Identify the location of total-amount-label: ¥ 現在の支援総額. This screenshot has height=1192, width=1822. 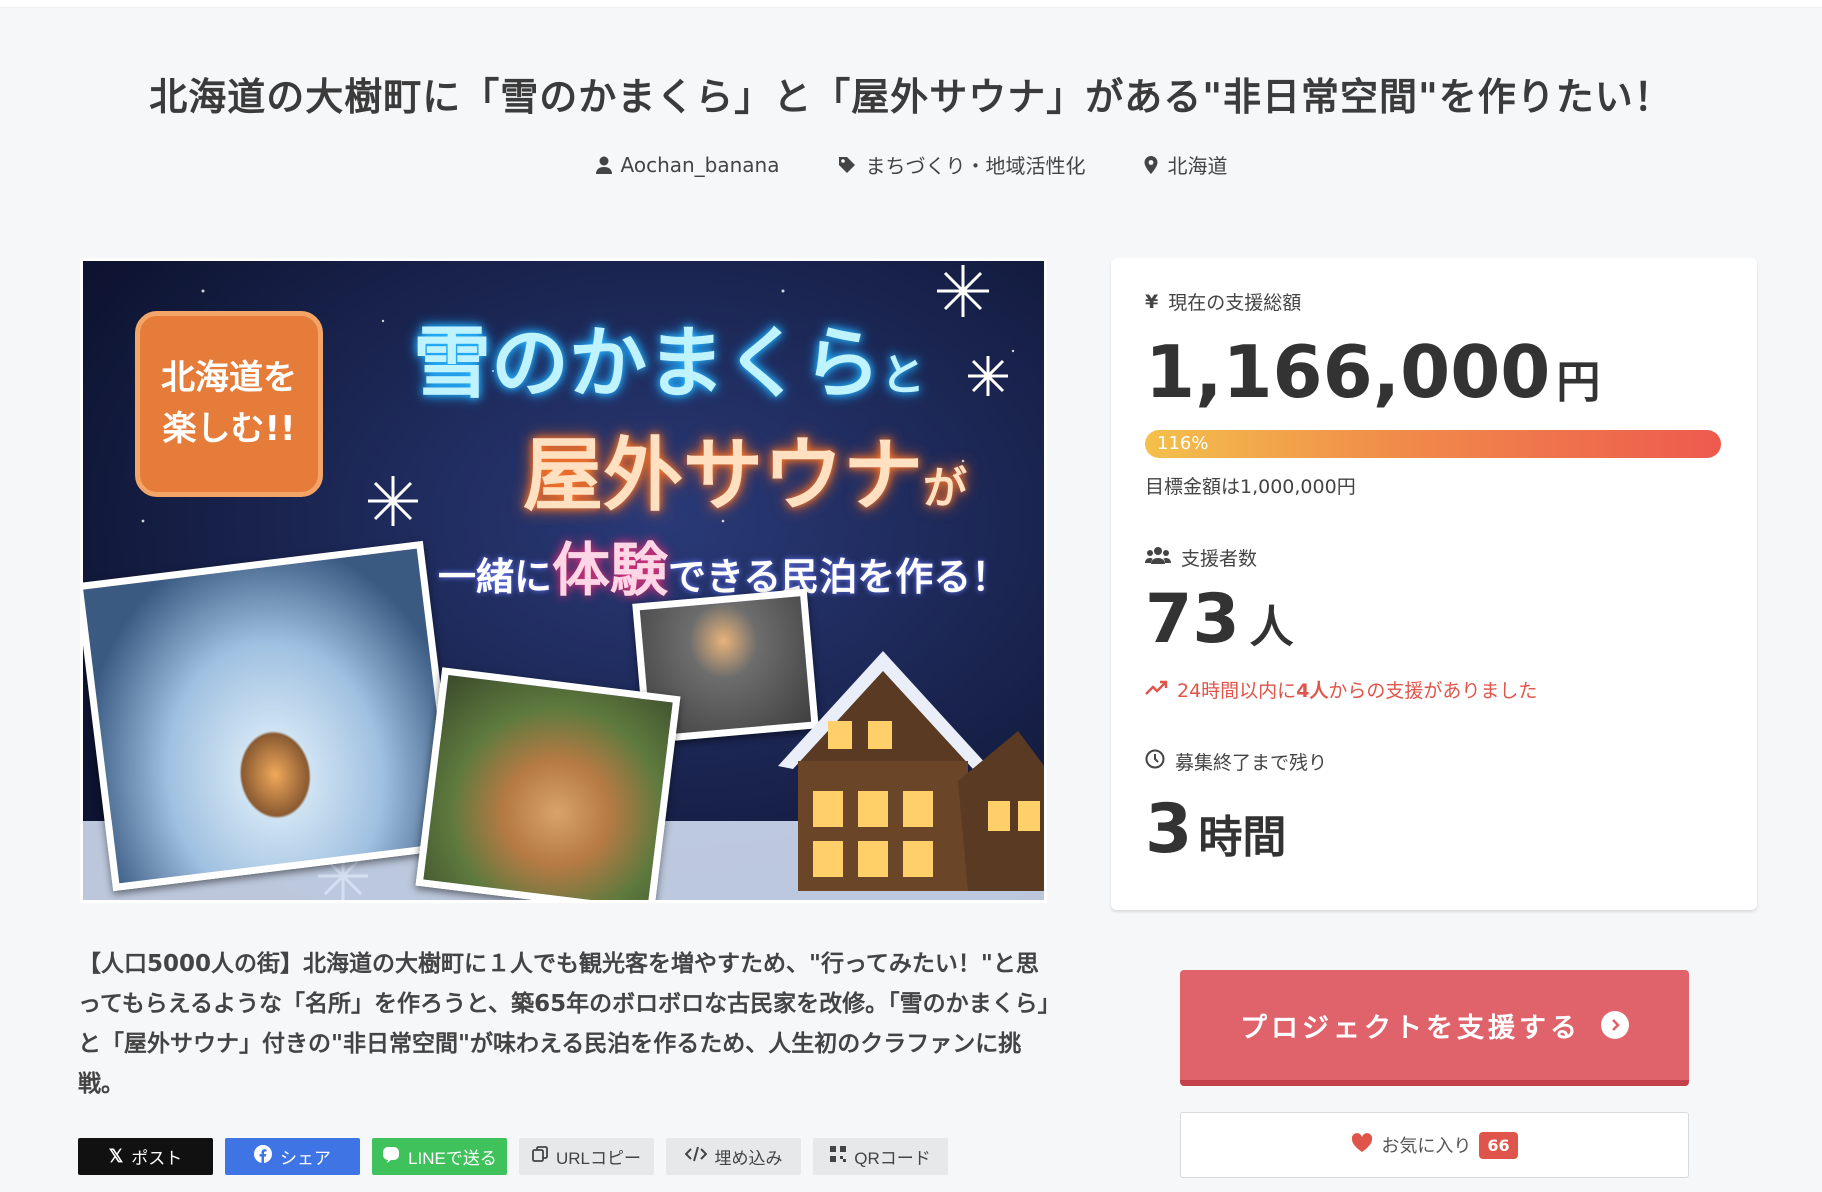
(1223, 301).